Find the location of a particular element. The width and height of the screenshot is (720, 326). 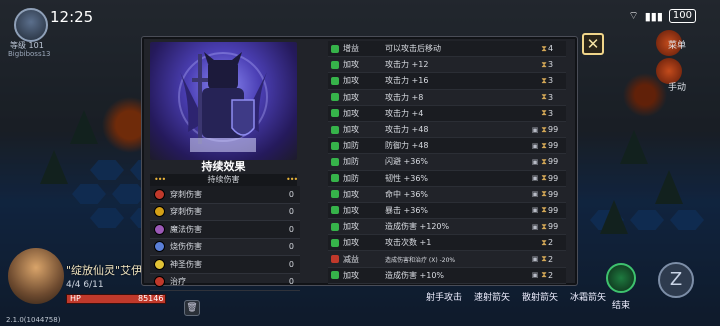

system-icons: ⌔ ▮▮▮ 100 is located at coordinates (662, 16).